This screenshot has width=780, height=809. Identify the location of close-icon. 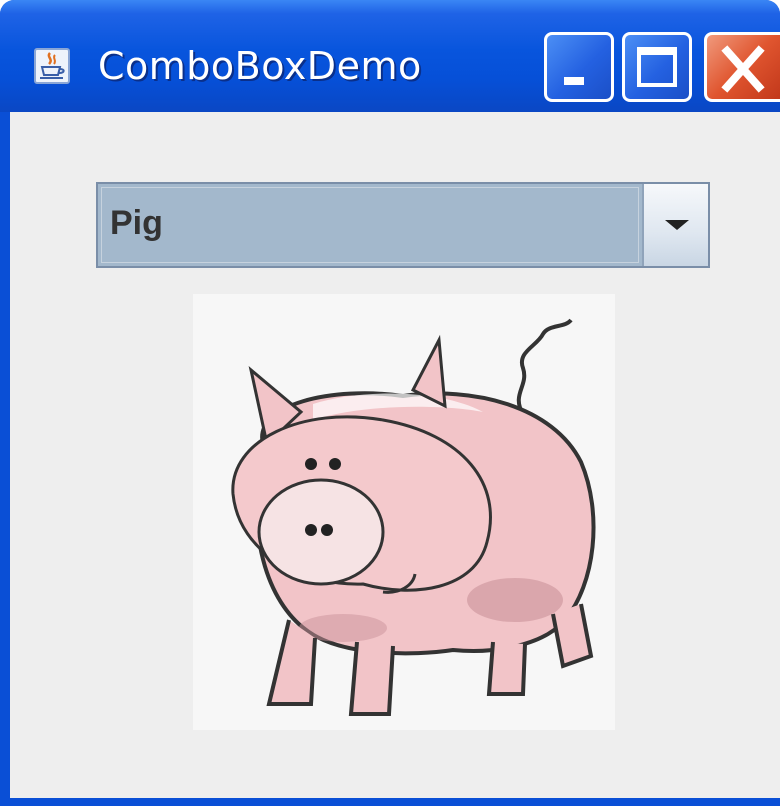
(743, 69).